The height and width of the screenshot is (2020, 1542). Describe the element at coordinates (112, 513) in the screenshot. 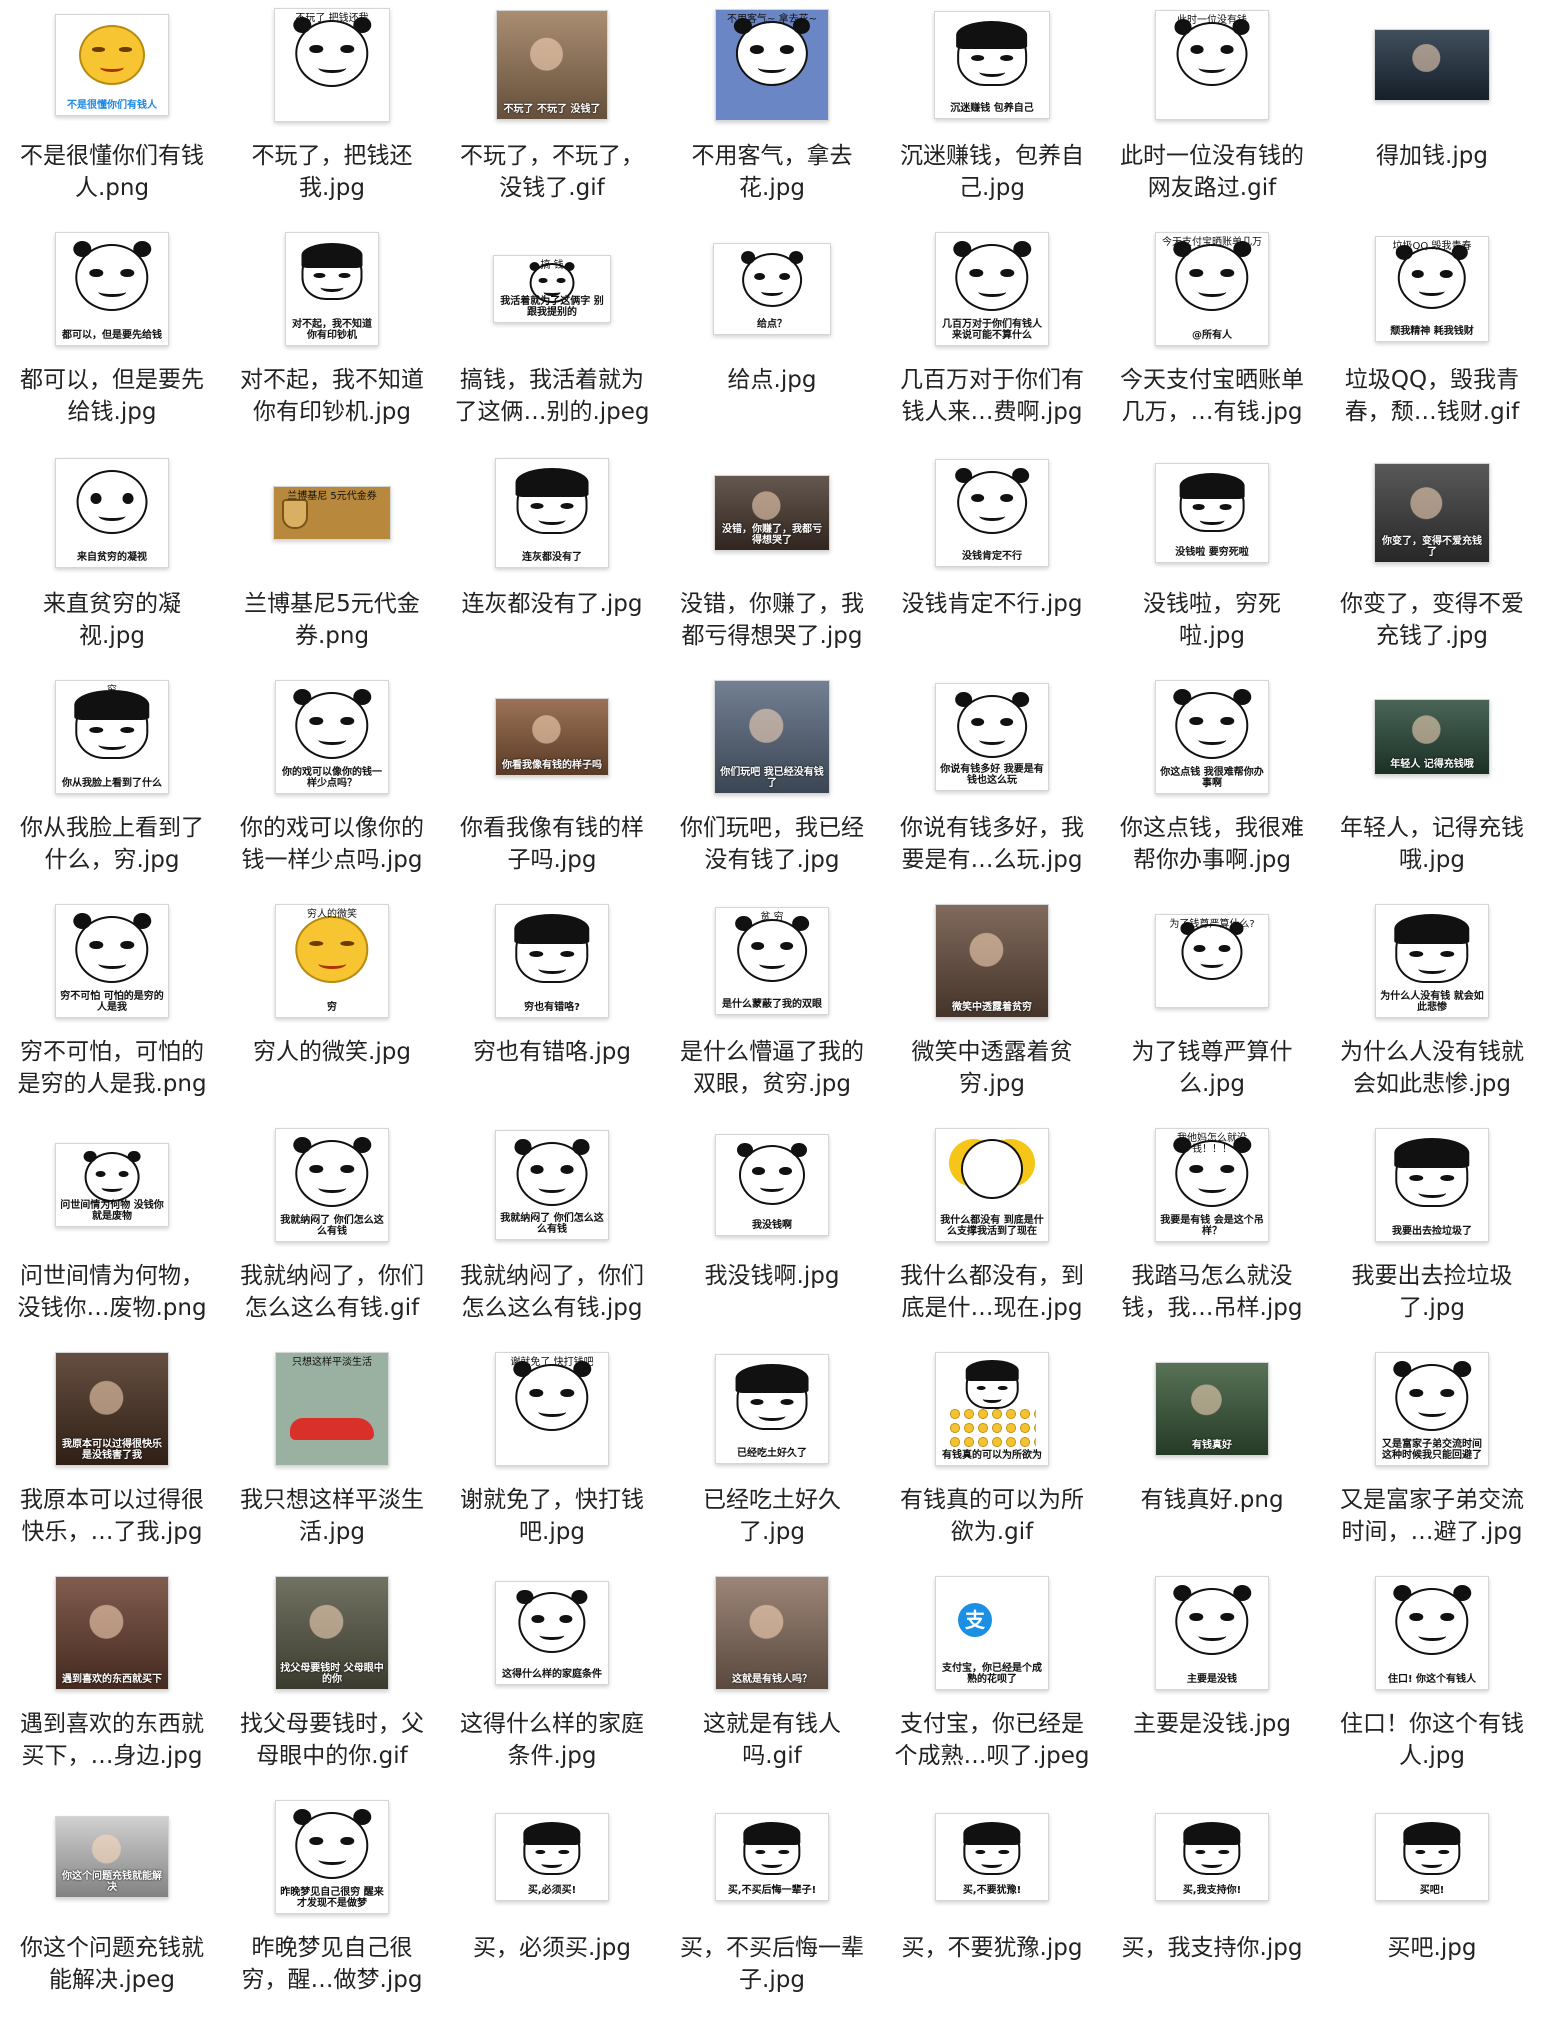

I see `file-thumbnail: 来自贫穷的凝视` at that location.